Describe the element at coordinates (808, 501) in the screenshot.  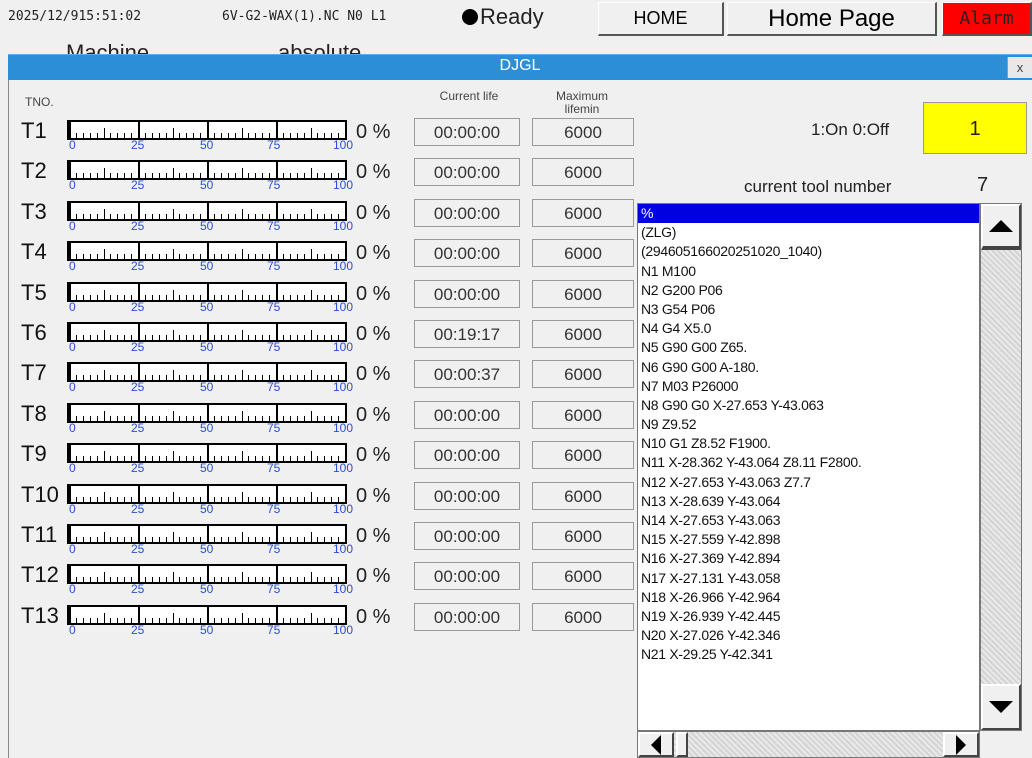
I see `program-line: N13 X-28.639 Y-43.064` at that location.